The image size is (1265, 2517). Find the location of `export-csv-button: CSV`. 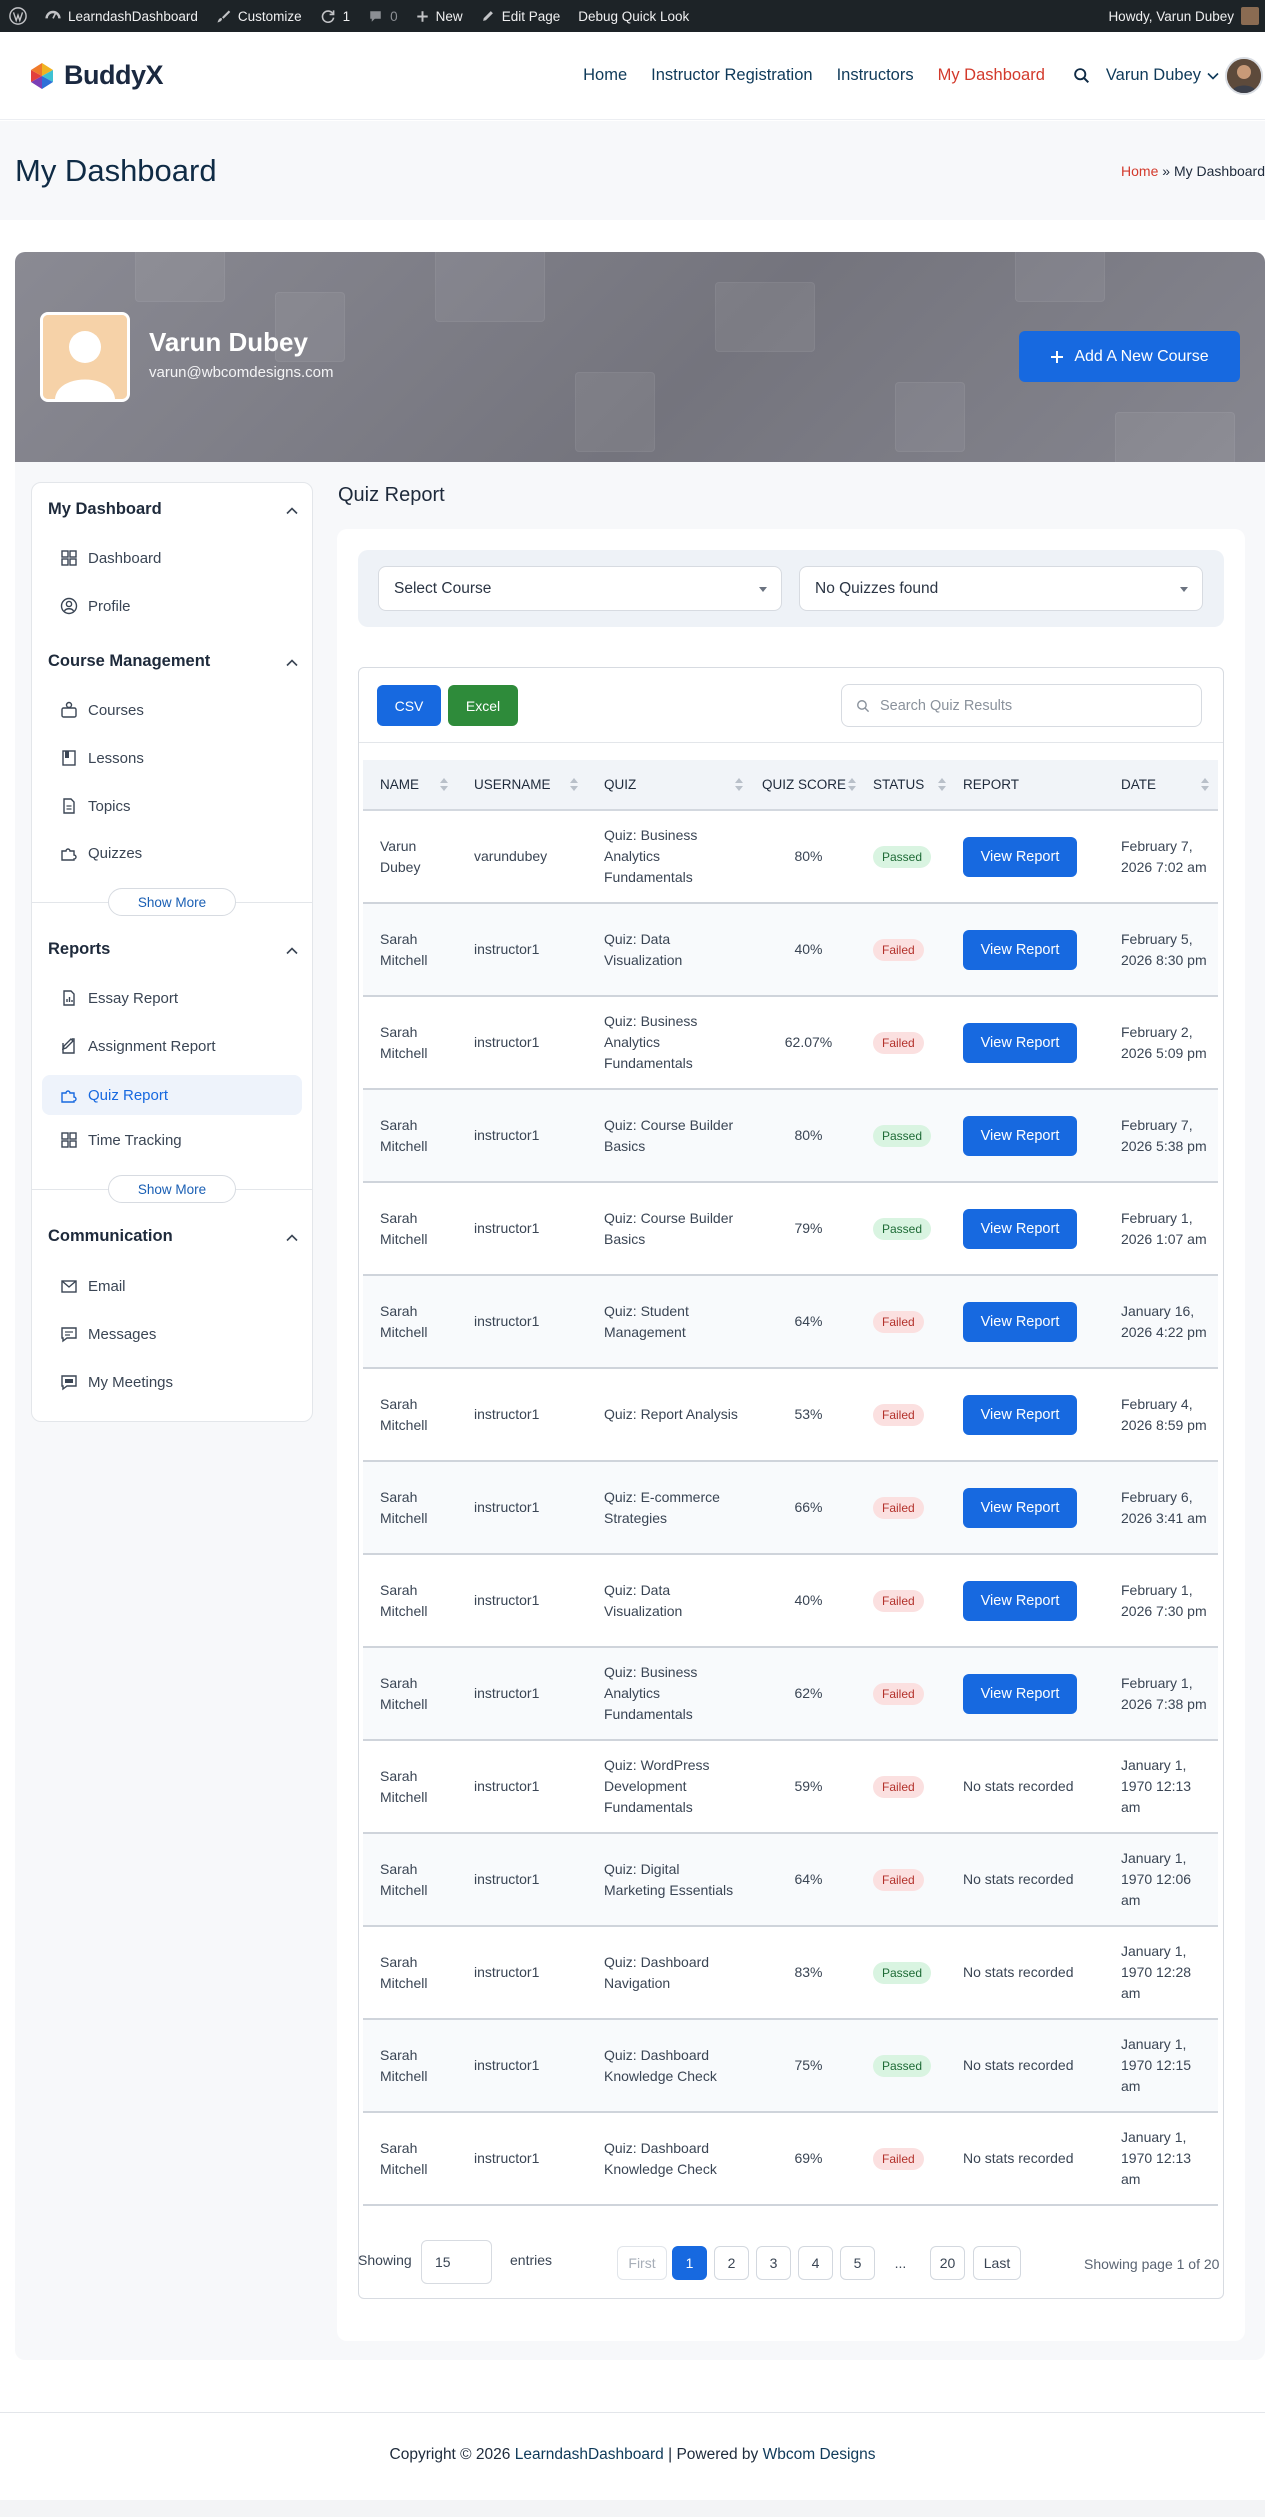

export-csv-button: CSV is located at coordinates (409, 705).